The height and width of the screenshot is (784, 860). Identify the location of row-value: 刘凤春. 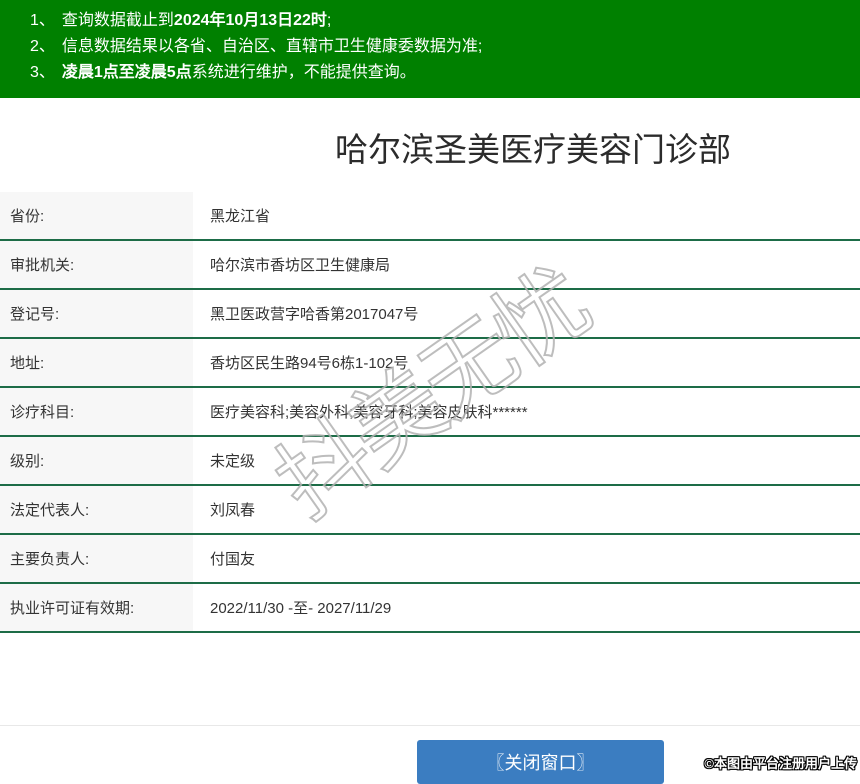
(526, 509).